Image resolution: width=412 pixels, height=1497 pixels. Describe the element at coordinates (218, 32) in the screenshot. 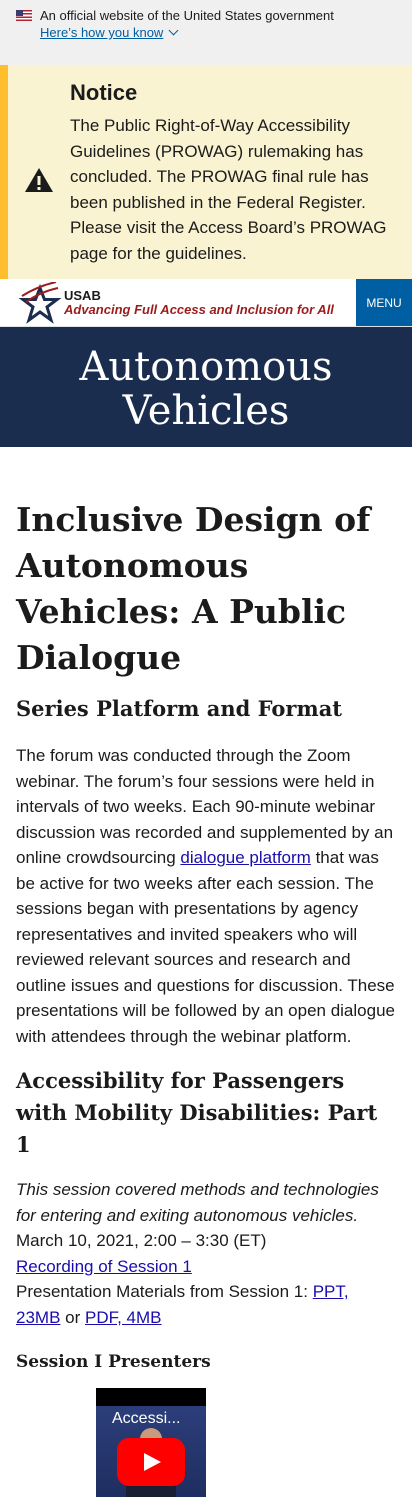

I see `heres-how-you-know-link: Here’s how you know` at that location.